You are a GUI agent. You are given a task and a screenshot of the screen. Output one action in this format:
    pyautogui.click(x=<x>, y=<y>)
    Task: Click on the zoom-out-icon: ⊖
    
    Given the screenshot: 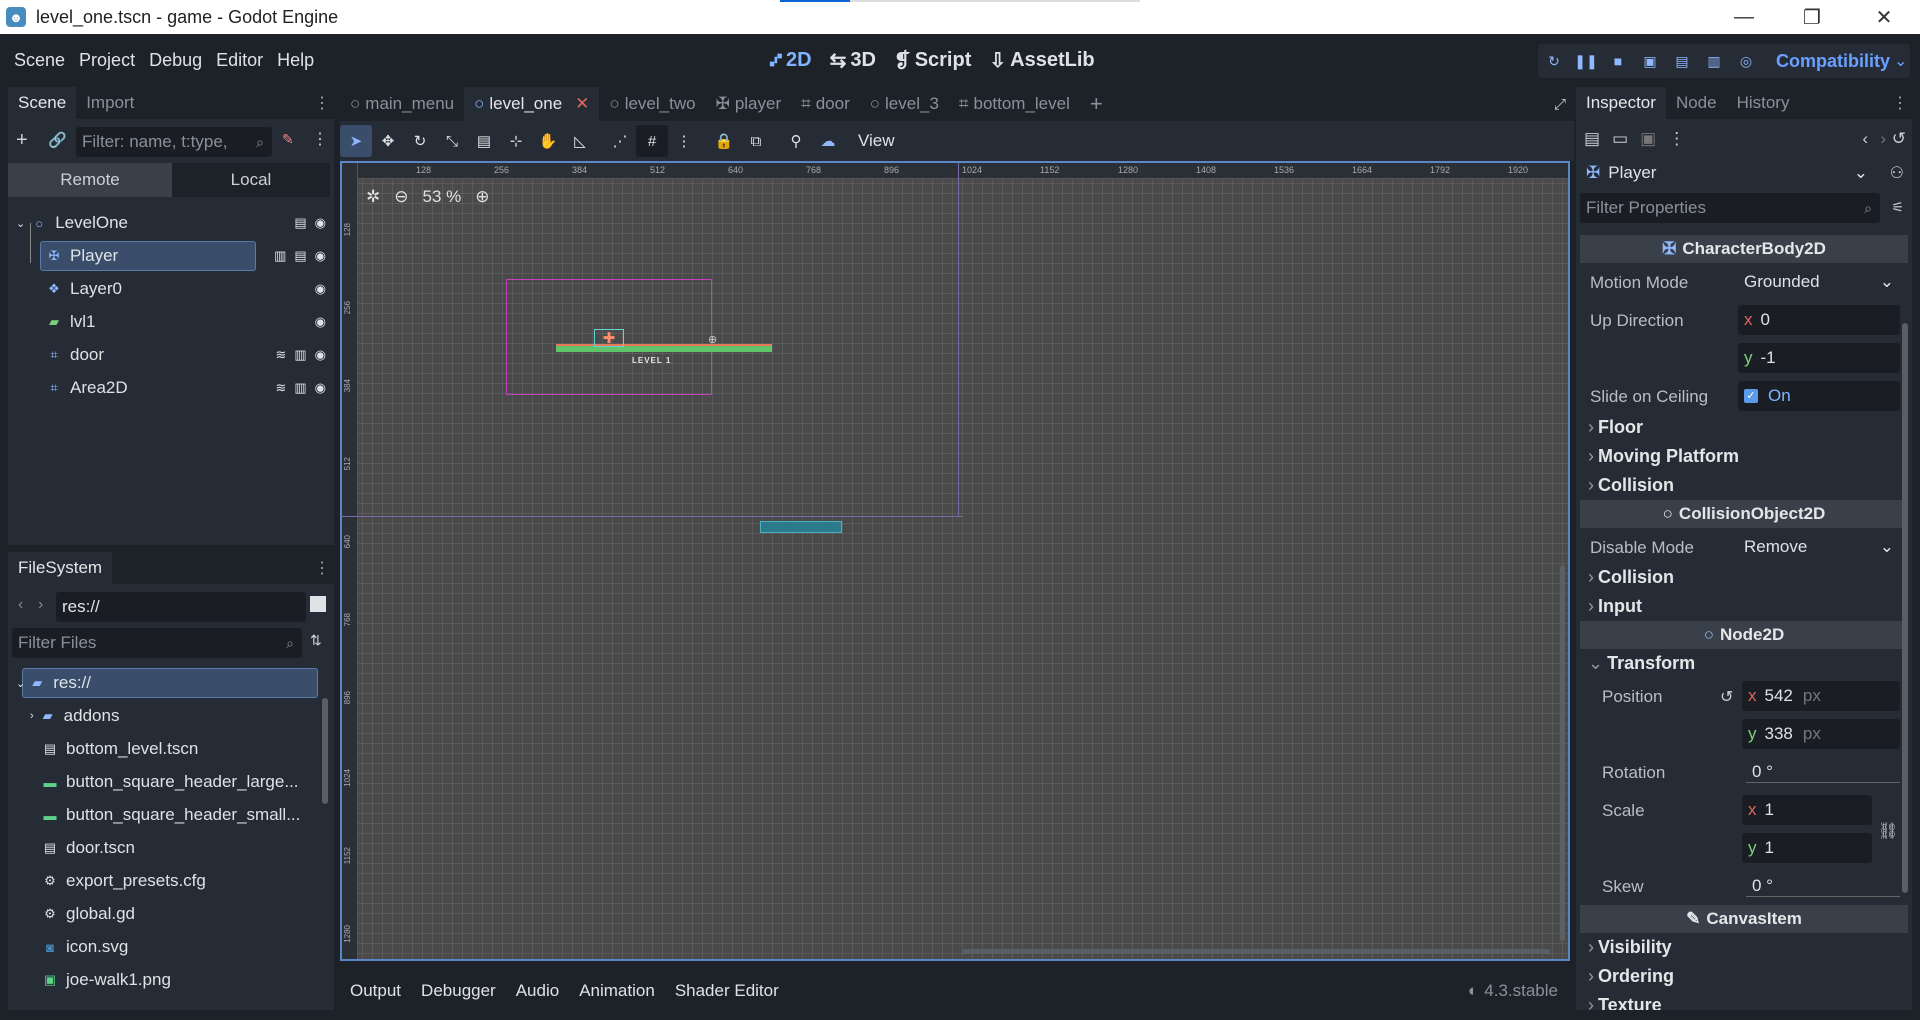 What is the action you would take?
    pyautogui.click(x=401, y=197)
    